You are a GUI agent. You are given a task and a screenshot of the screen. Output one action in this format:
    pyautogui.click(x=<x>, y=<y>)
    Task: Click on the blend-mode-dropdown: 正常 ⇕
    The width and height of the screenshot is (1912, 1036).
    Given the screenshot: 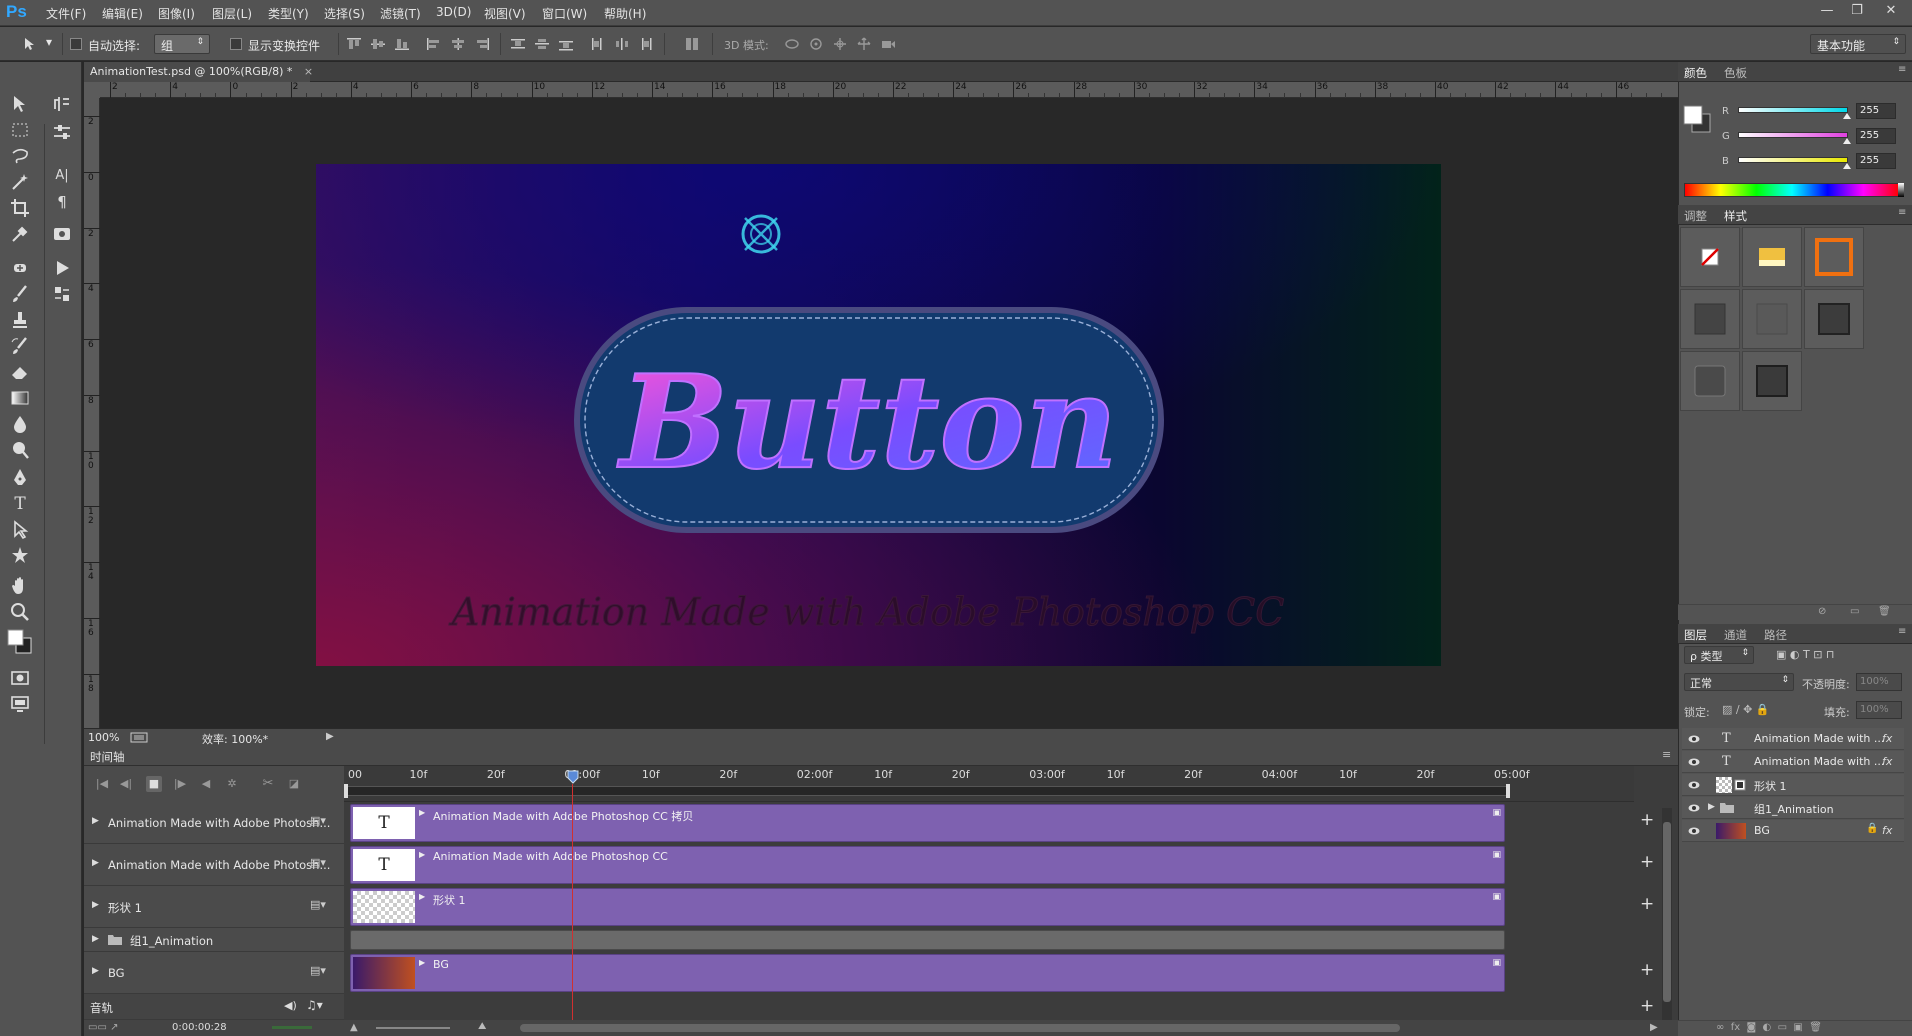 What is the action you would take?
    pyautogui.click(x=1739, y=682)
    